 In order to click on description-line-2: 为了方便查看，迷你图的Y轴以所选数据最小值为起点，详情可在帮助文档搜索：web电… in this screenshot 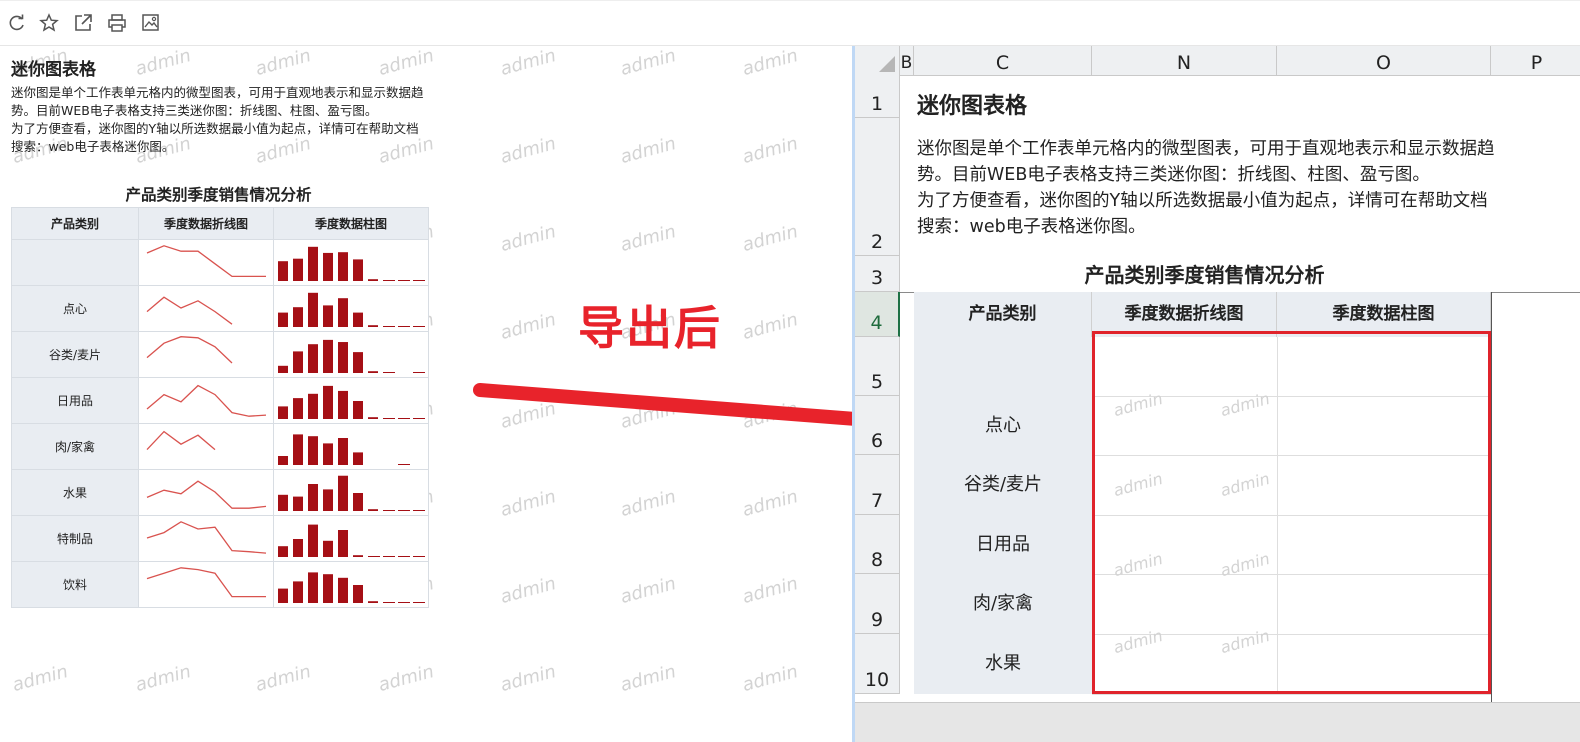, I will do `click(215, 137)`.